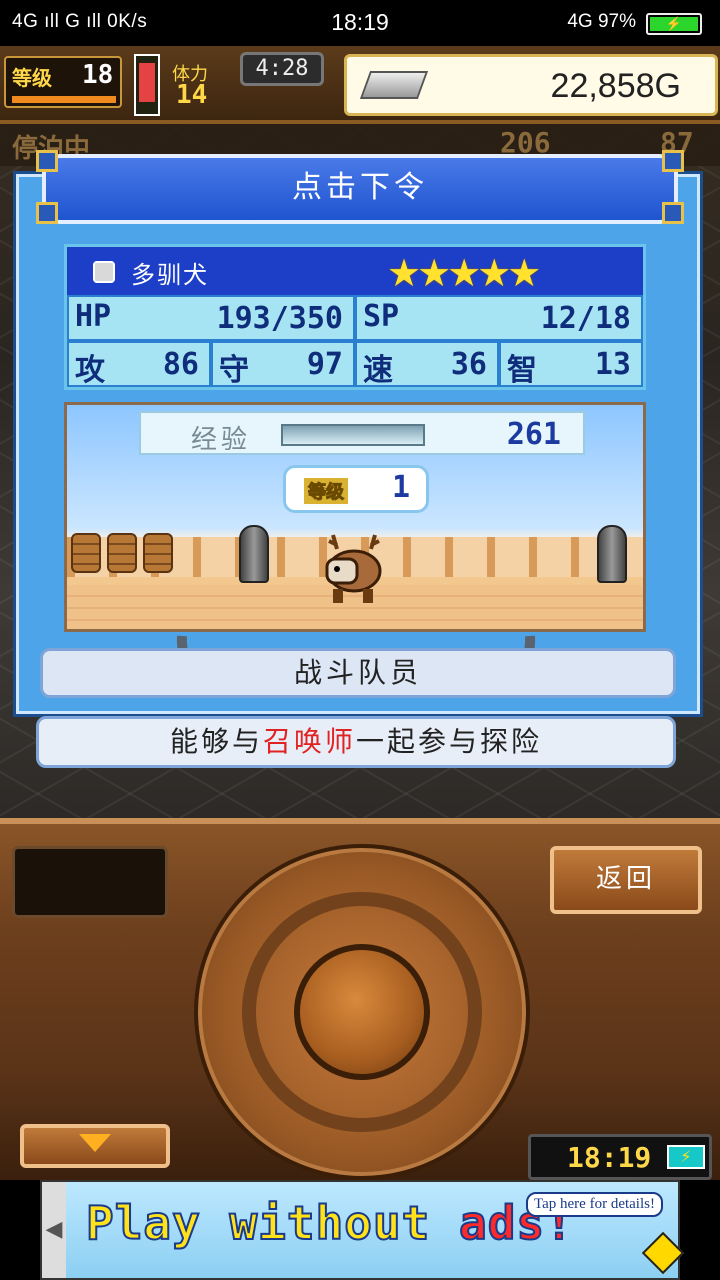 This screenshot has width=720, height=1280. What do you see at coordinates (139, 364) in the screenshot?
I see `attack-stat: 攻 86` at bounding box center [139, 364].